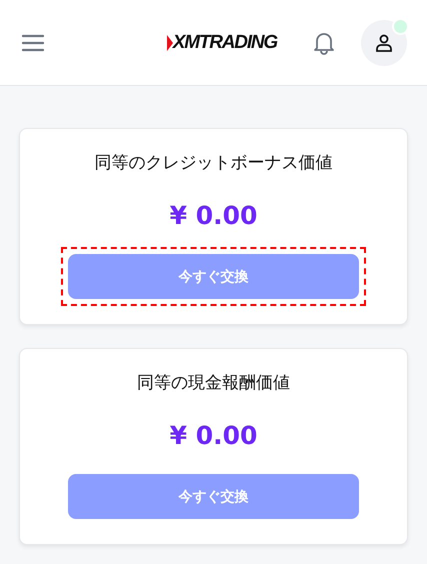  I want to click on profile-button, so click(384, 43).